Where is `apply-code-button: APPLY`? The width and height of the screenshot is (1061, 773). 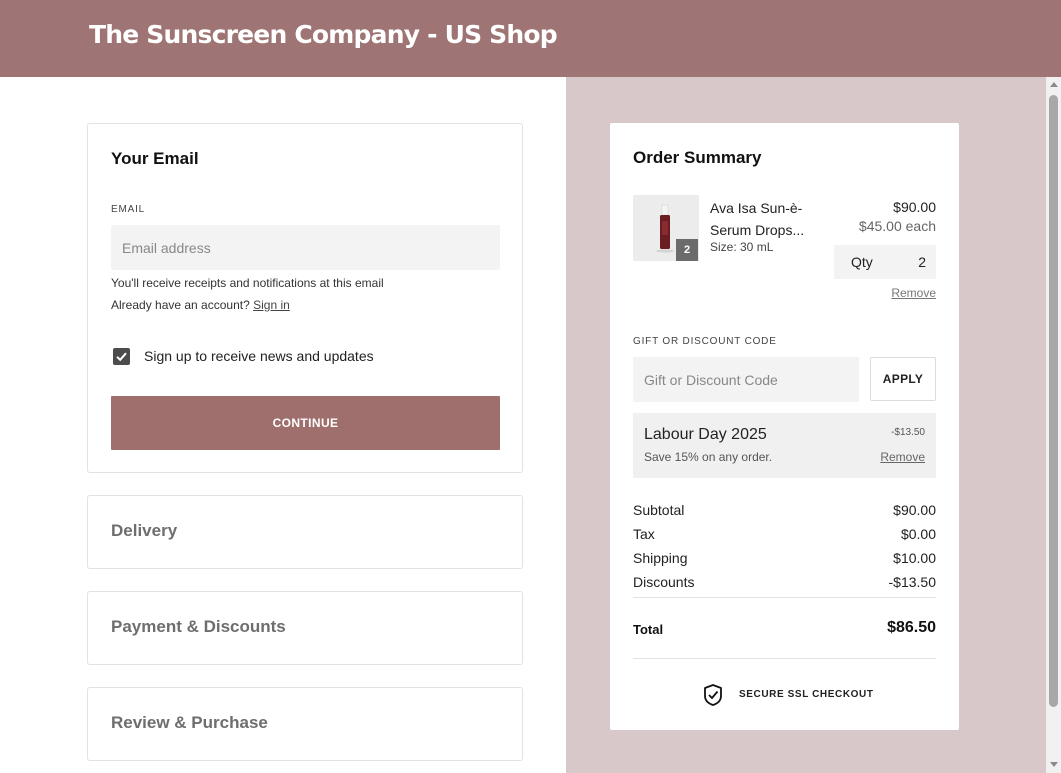 apply-code-button: APPLY is located at coordinates (903, 379).